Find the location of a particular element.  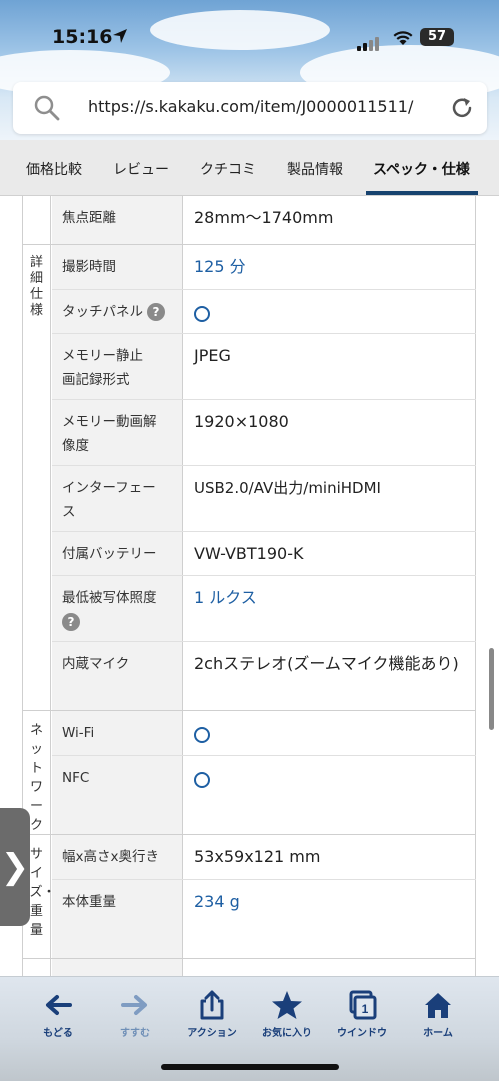

location-arrow-icon is located at coordinates (120, 36).